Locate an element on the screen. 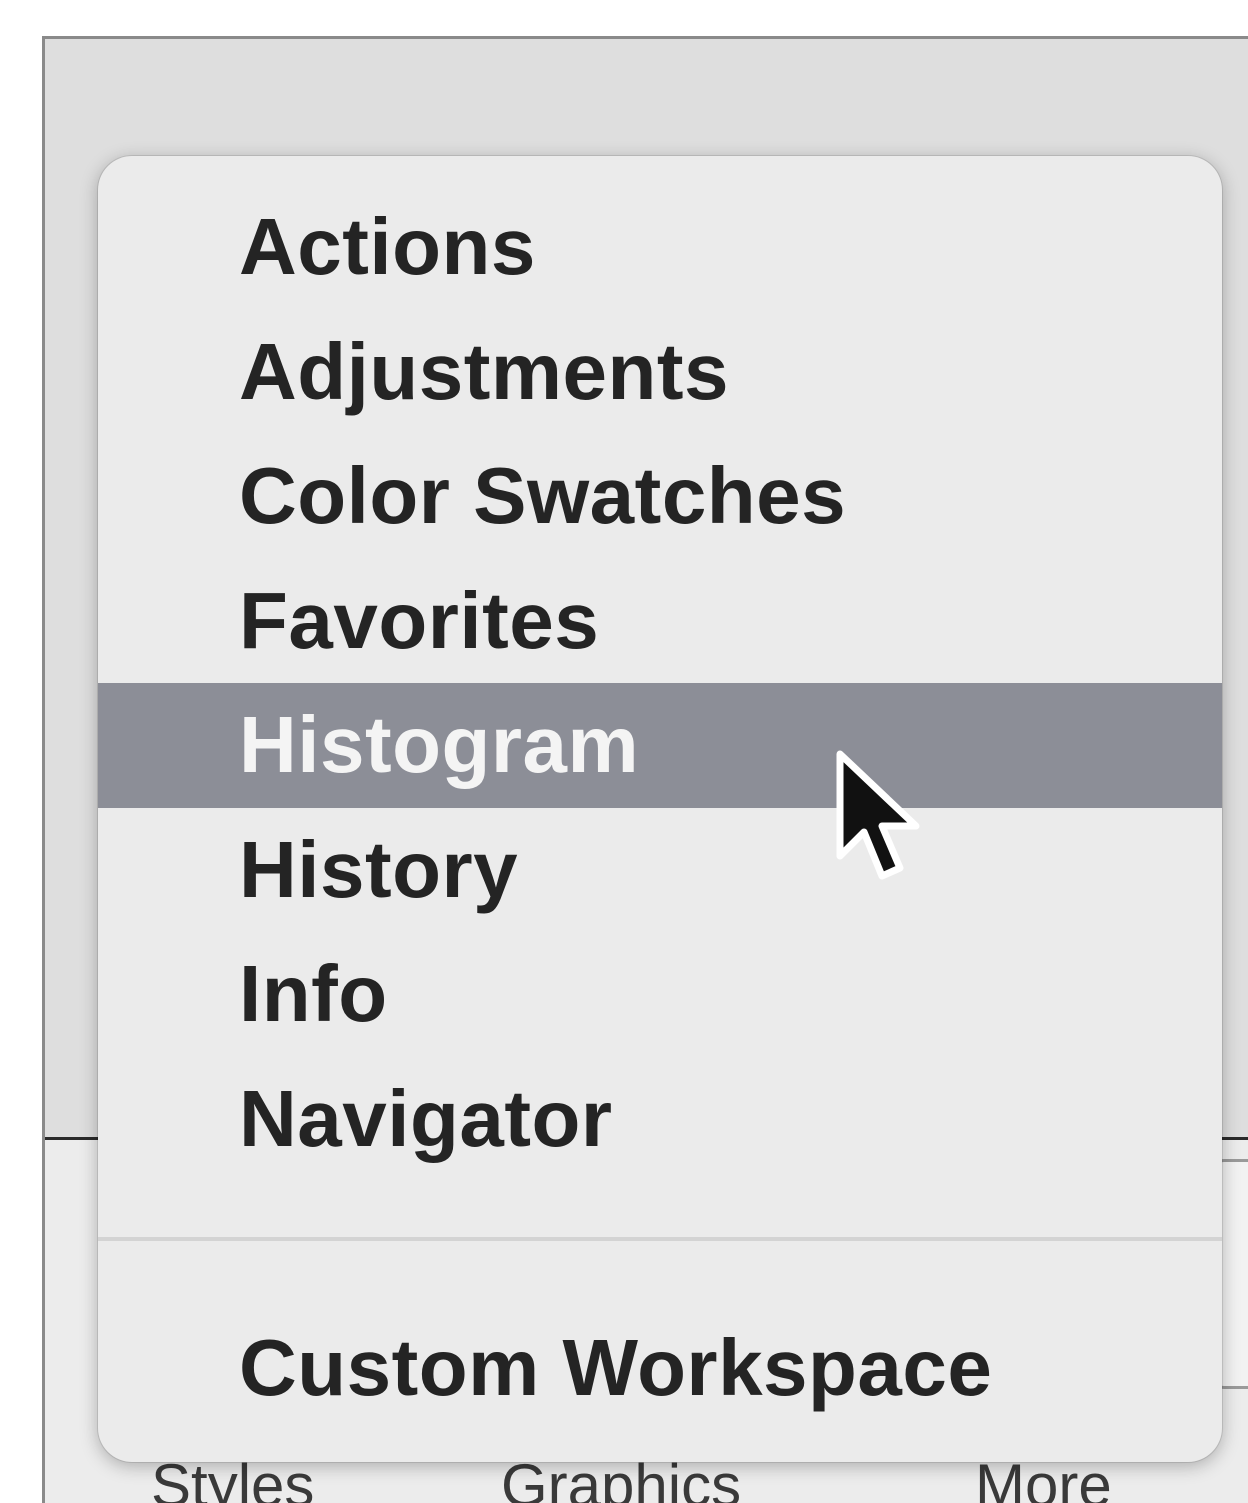 Image resolution: width=1248 pixels, height=1503 pixels. menu-item-favorites: Favorites is located at coordinates (660, 621).